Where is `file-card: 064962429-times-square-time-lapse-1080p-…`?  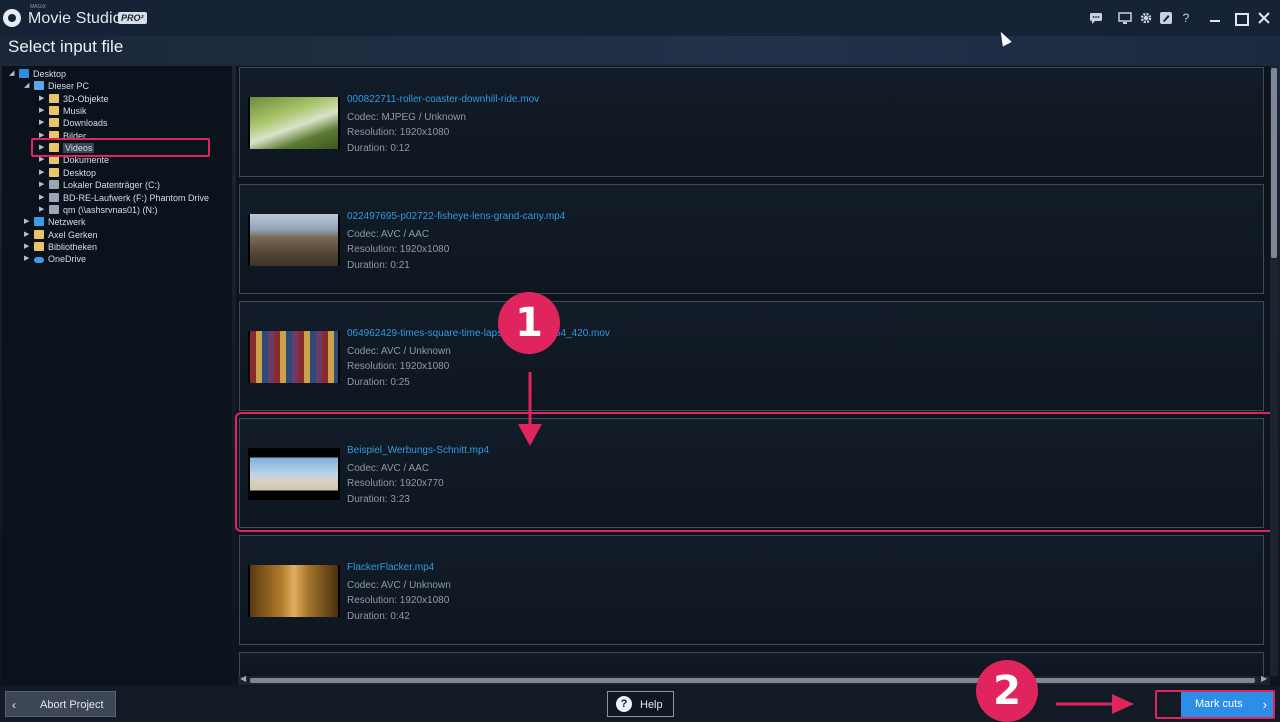 file-card: 064962429-times-square-time-lapse-1080p-… is located at coordinates (751, 356).